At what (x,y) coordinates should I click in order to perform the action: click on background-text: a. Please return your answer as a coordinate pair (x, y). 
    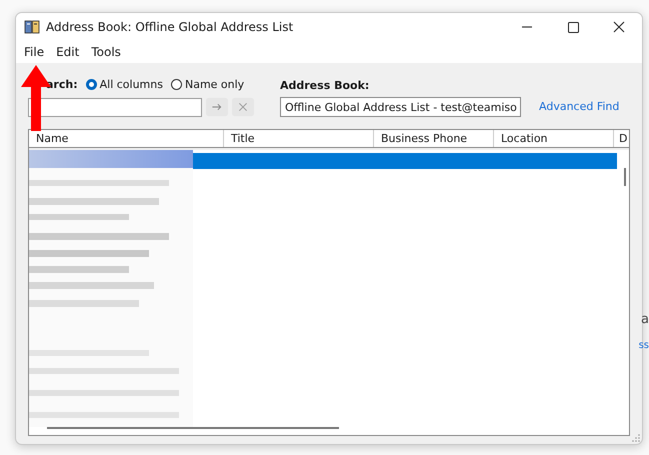
    Looking at the image, I should click on (645, 319).